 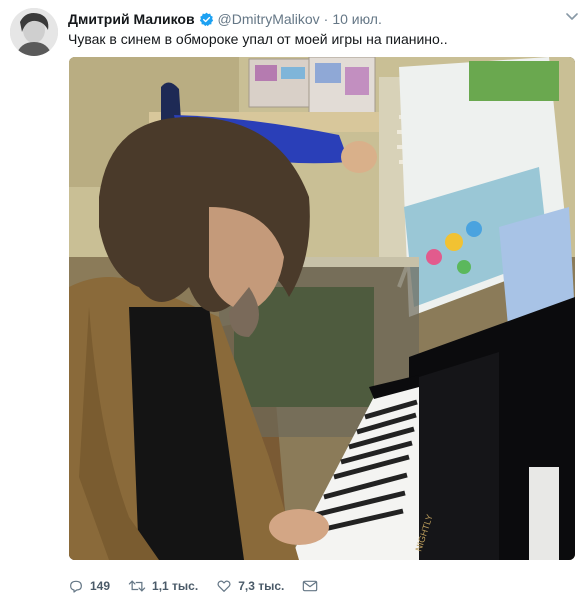 I want to click on verified-badge-icon, so click(x=206, y=19).